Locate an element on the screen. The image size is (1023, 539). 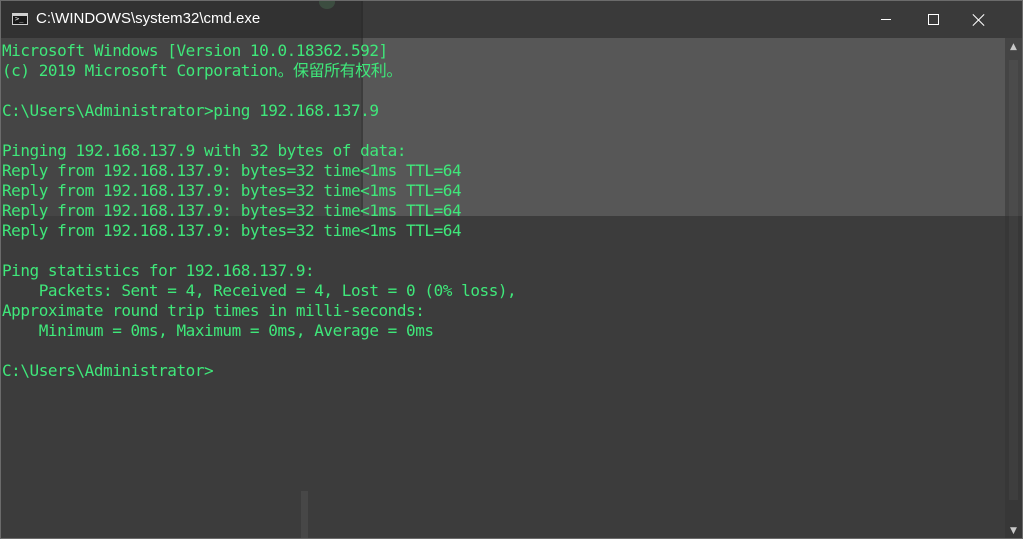
scroll-down-button: ▼ is located at coordinates (1013, 530).